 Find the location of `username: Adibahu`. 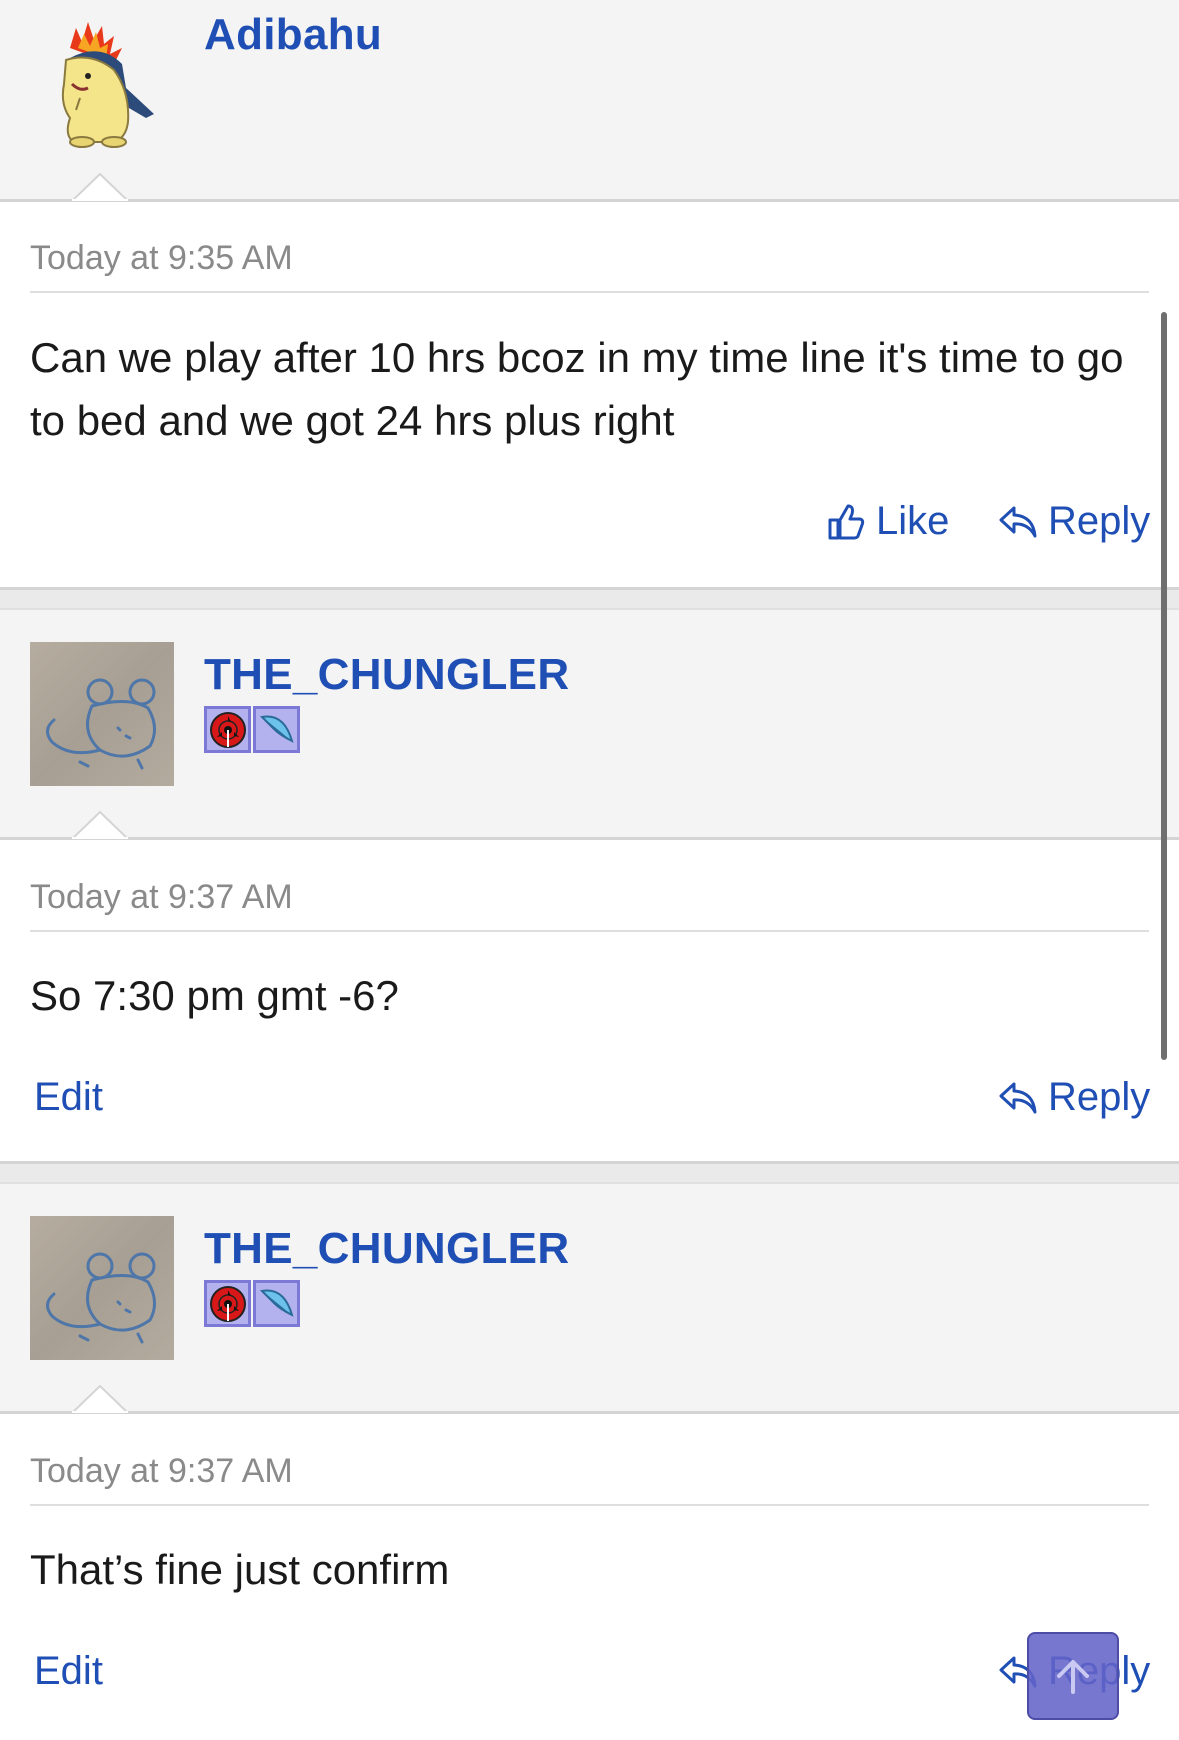

username: Adibahu is located at coordinates (293, 35).